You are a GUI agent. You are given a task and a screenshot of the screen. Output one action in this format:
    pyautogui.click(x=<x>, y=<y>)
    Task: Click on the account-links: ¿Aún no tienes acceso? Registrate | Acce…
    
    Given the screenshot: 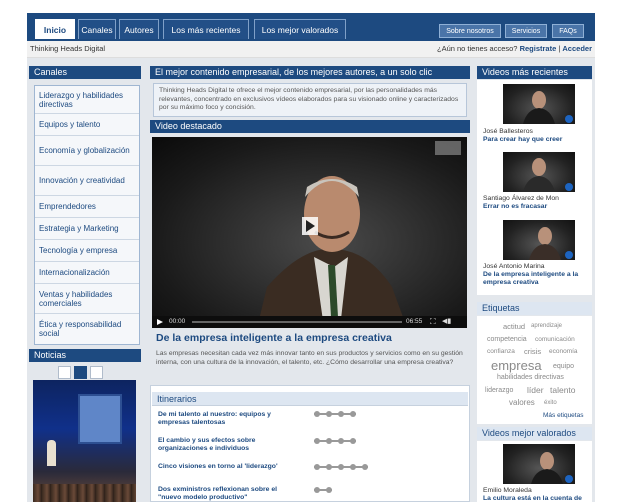 What is the action you would take?
    pyautogui.click(x=514, y=48)
    